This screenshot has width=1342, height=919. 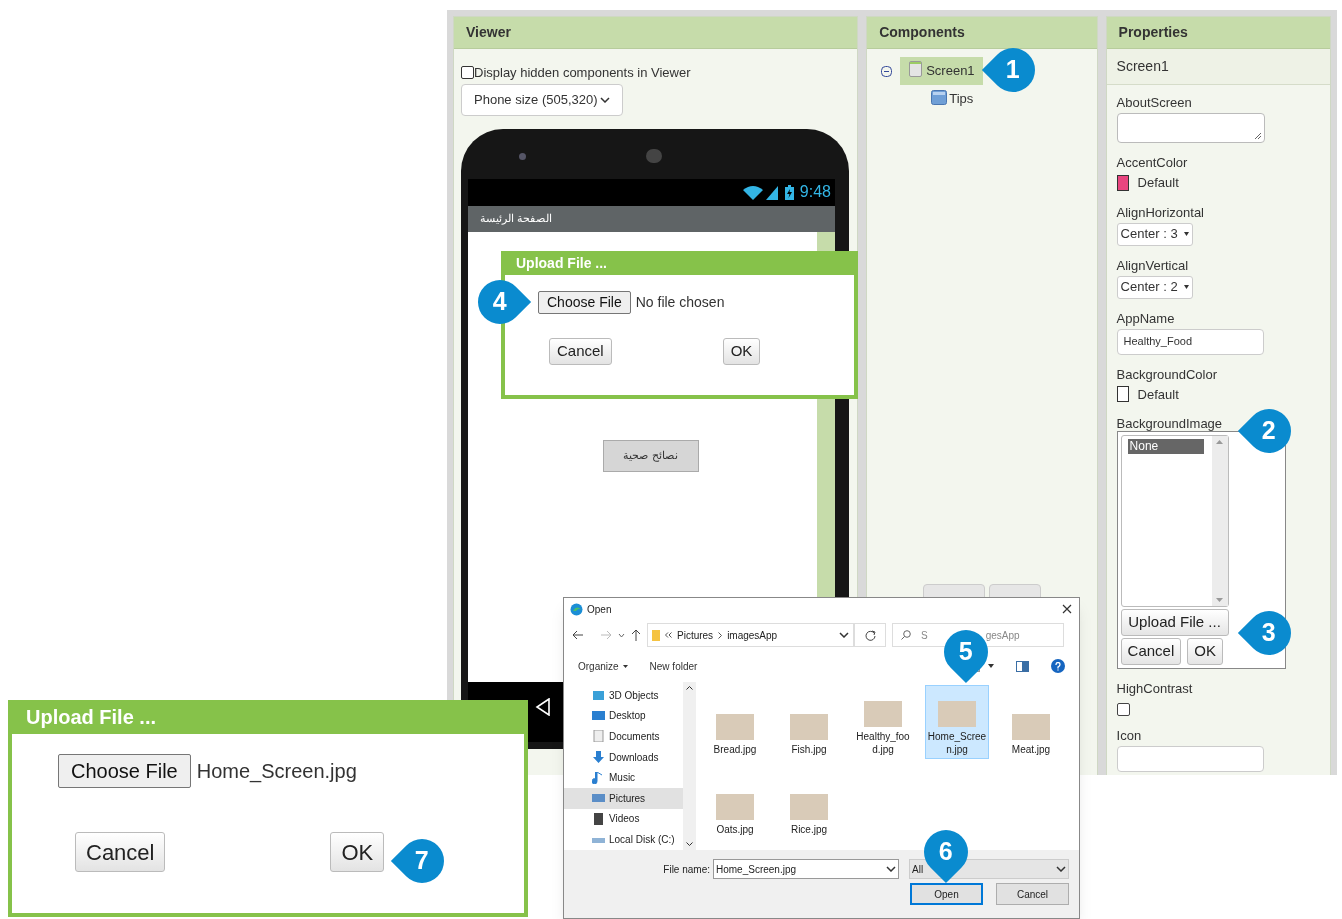 I want to click on file-item: Home_Screen.jpg, so click(x=957, y=722).